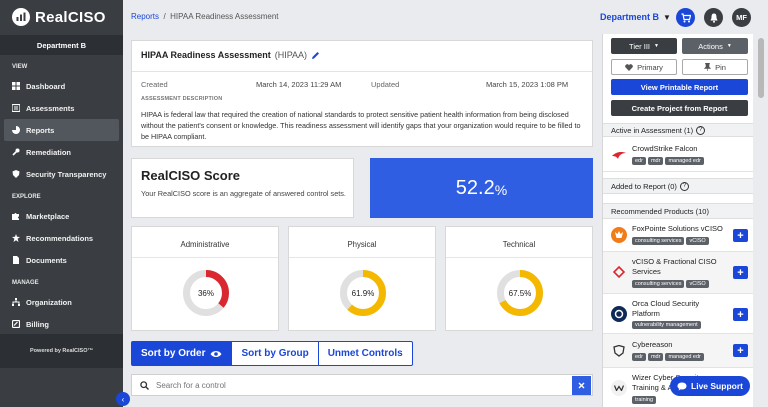 This screenshot has height=407, width=768. Describe the element at coordinates (16, 108) in the screenshot. I see `list-icon` at that location.